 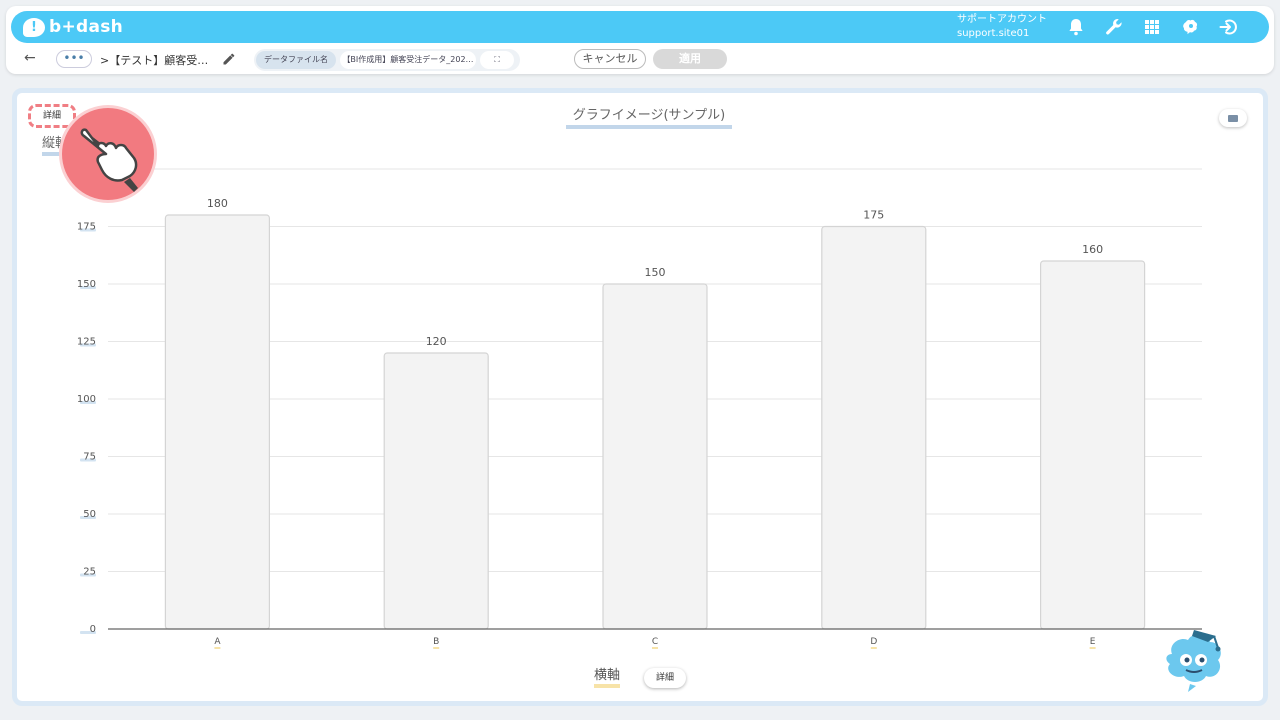 I want to click on chart-title: グラフイメージ(サンプル), so click(x=649, y=118).